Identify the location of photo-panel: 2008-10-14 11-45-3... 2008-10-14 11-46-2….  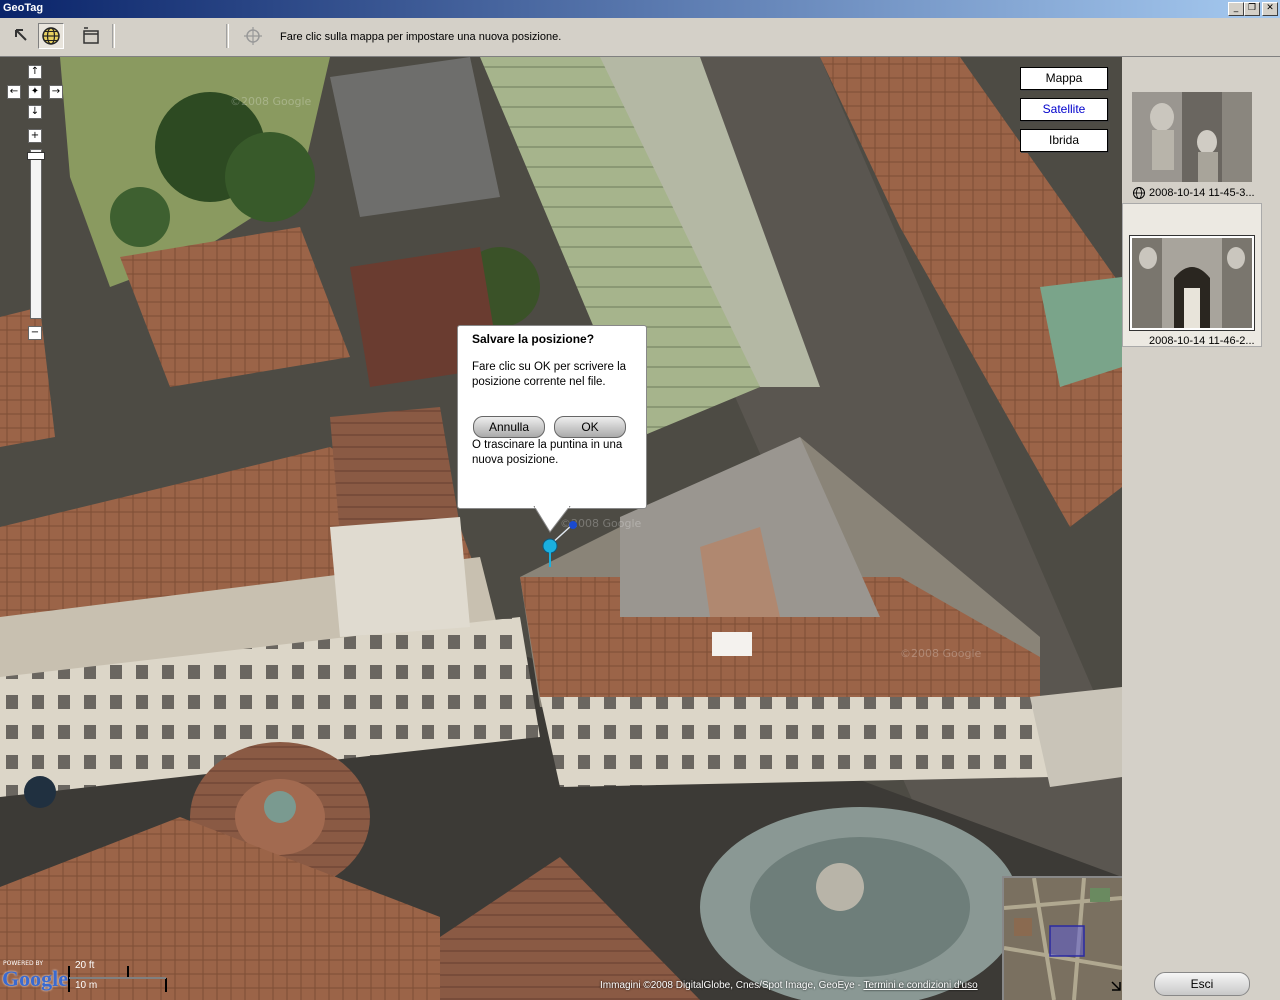
(1201, 528).